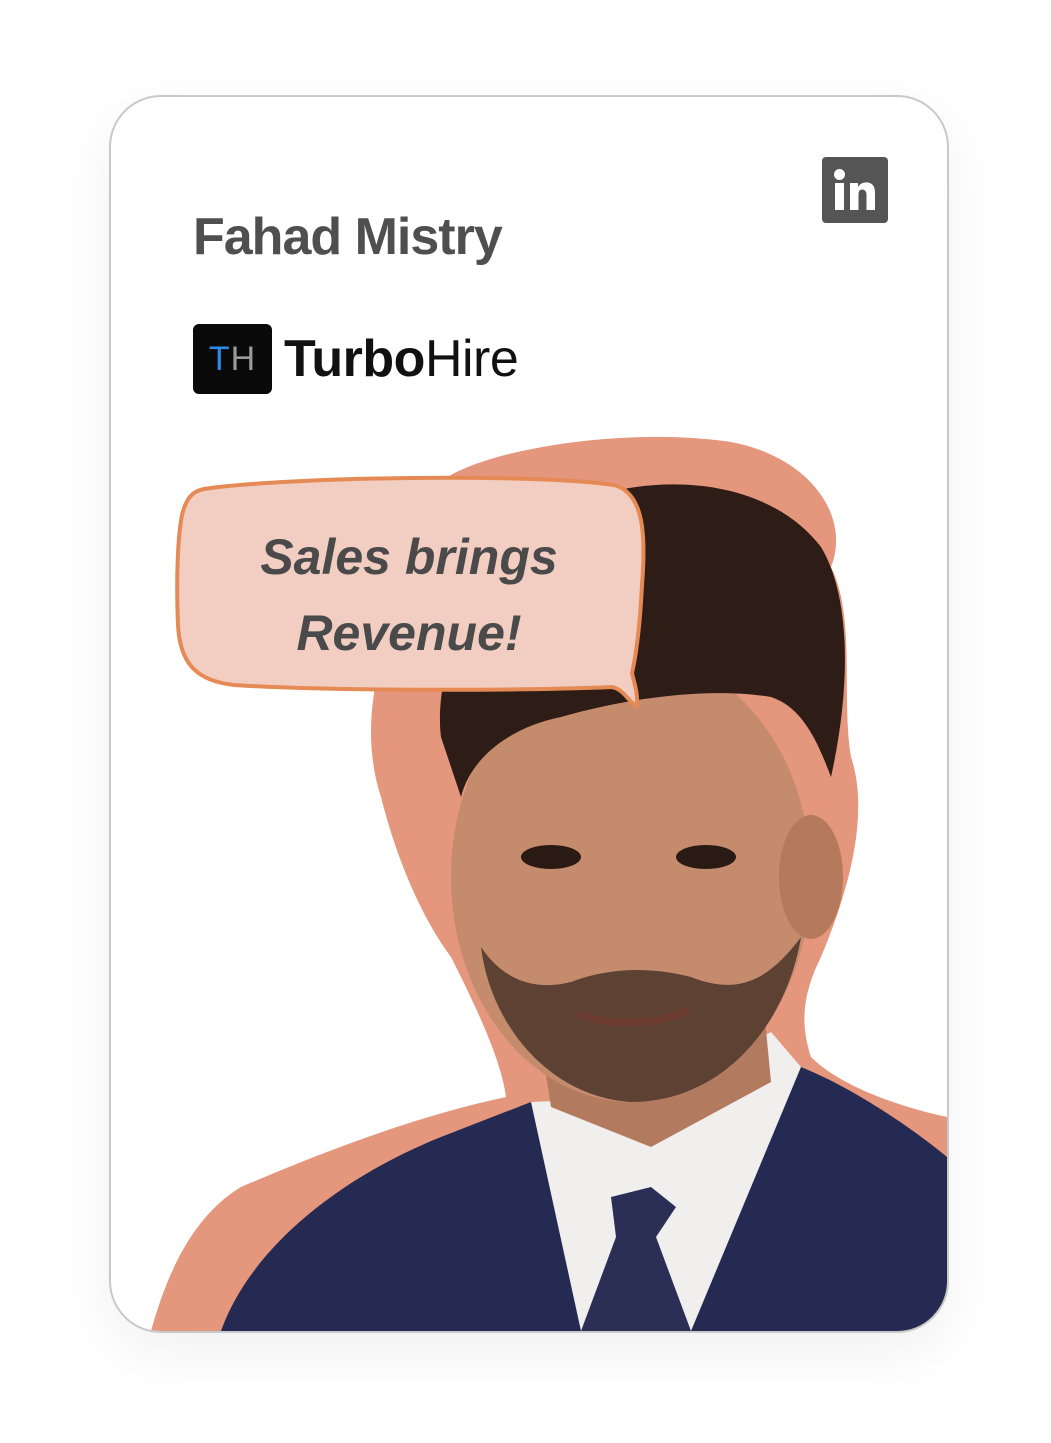  What do you see at coordinates (409, 595) in the screenshot?
I see `quote-text: Sales brings Revenue!` at bounding box center [409, 595].